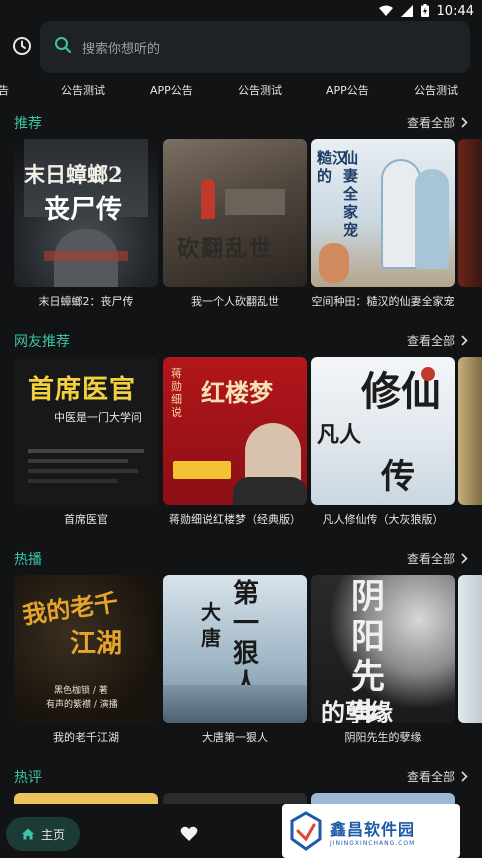 This screenshot has width=482, height=858. What do you see at coordinates (86, 431) in the screenshot?
I see `book-cover: 首席医官 中医是一门大学问` at bounding box center [86, 431].